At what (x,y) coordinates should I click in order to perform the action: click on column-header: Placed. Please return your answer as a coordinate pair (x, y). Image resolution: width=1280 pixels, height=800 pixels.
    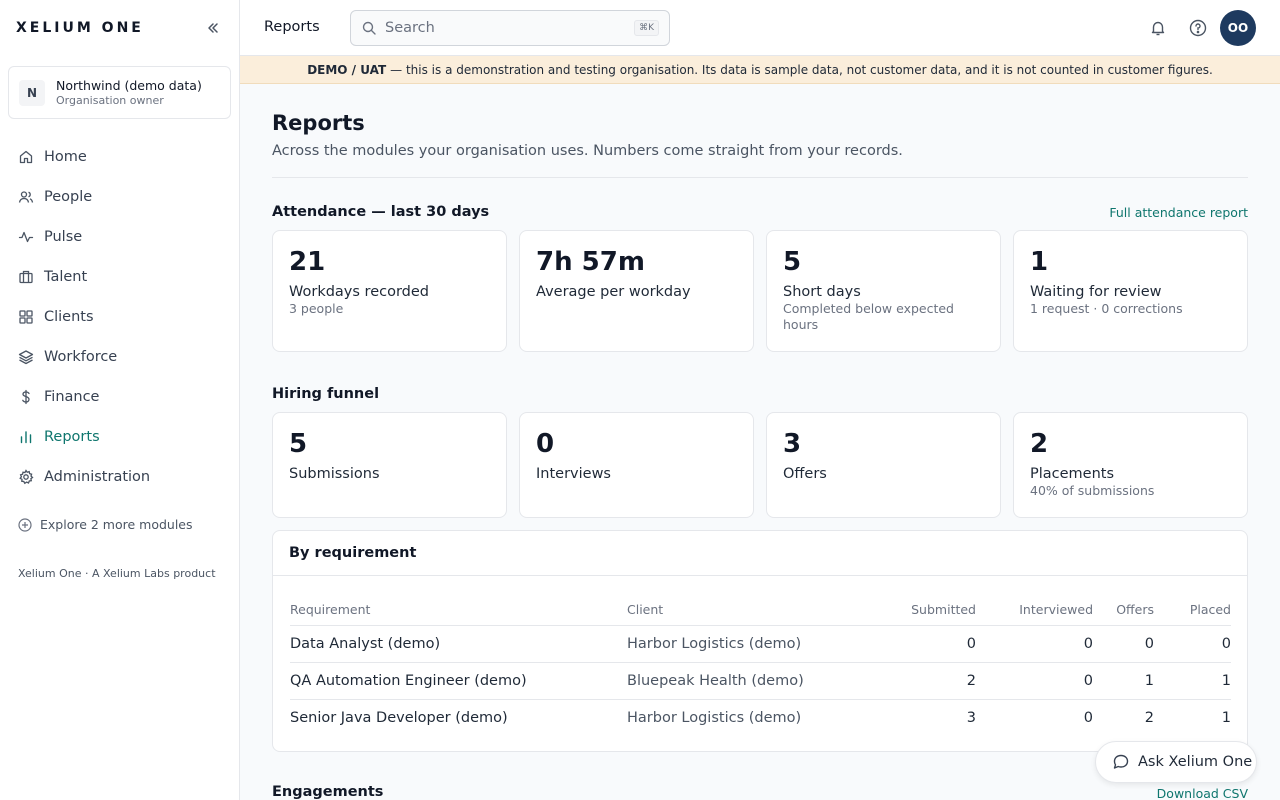
    Looking at the image, I should click on (1192, 610).